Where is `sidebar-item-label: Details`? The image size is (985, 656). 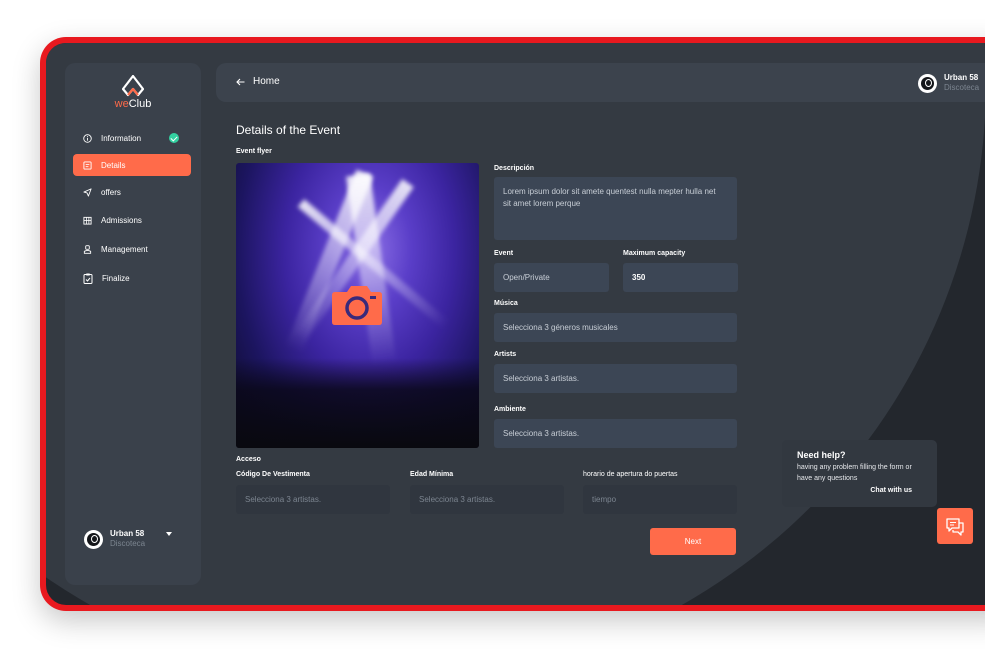
sidebar-item-label: Details is located at coordinates (113, 165).